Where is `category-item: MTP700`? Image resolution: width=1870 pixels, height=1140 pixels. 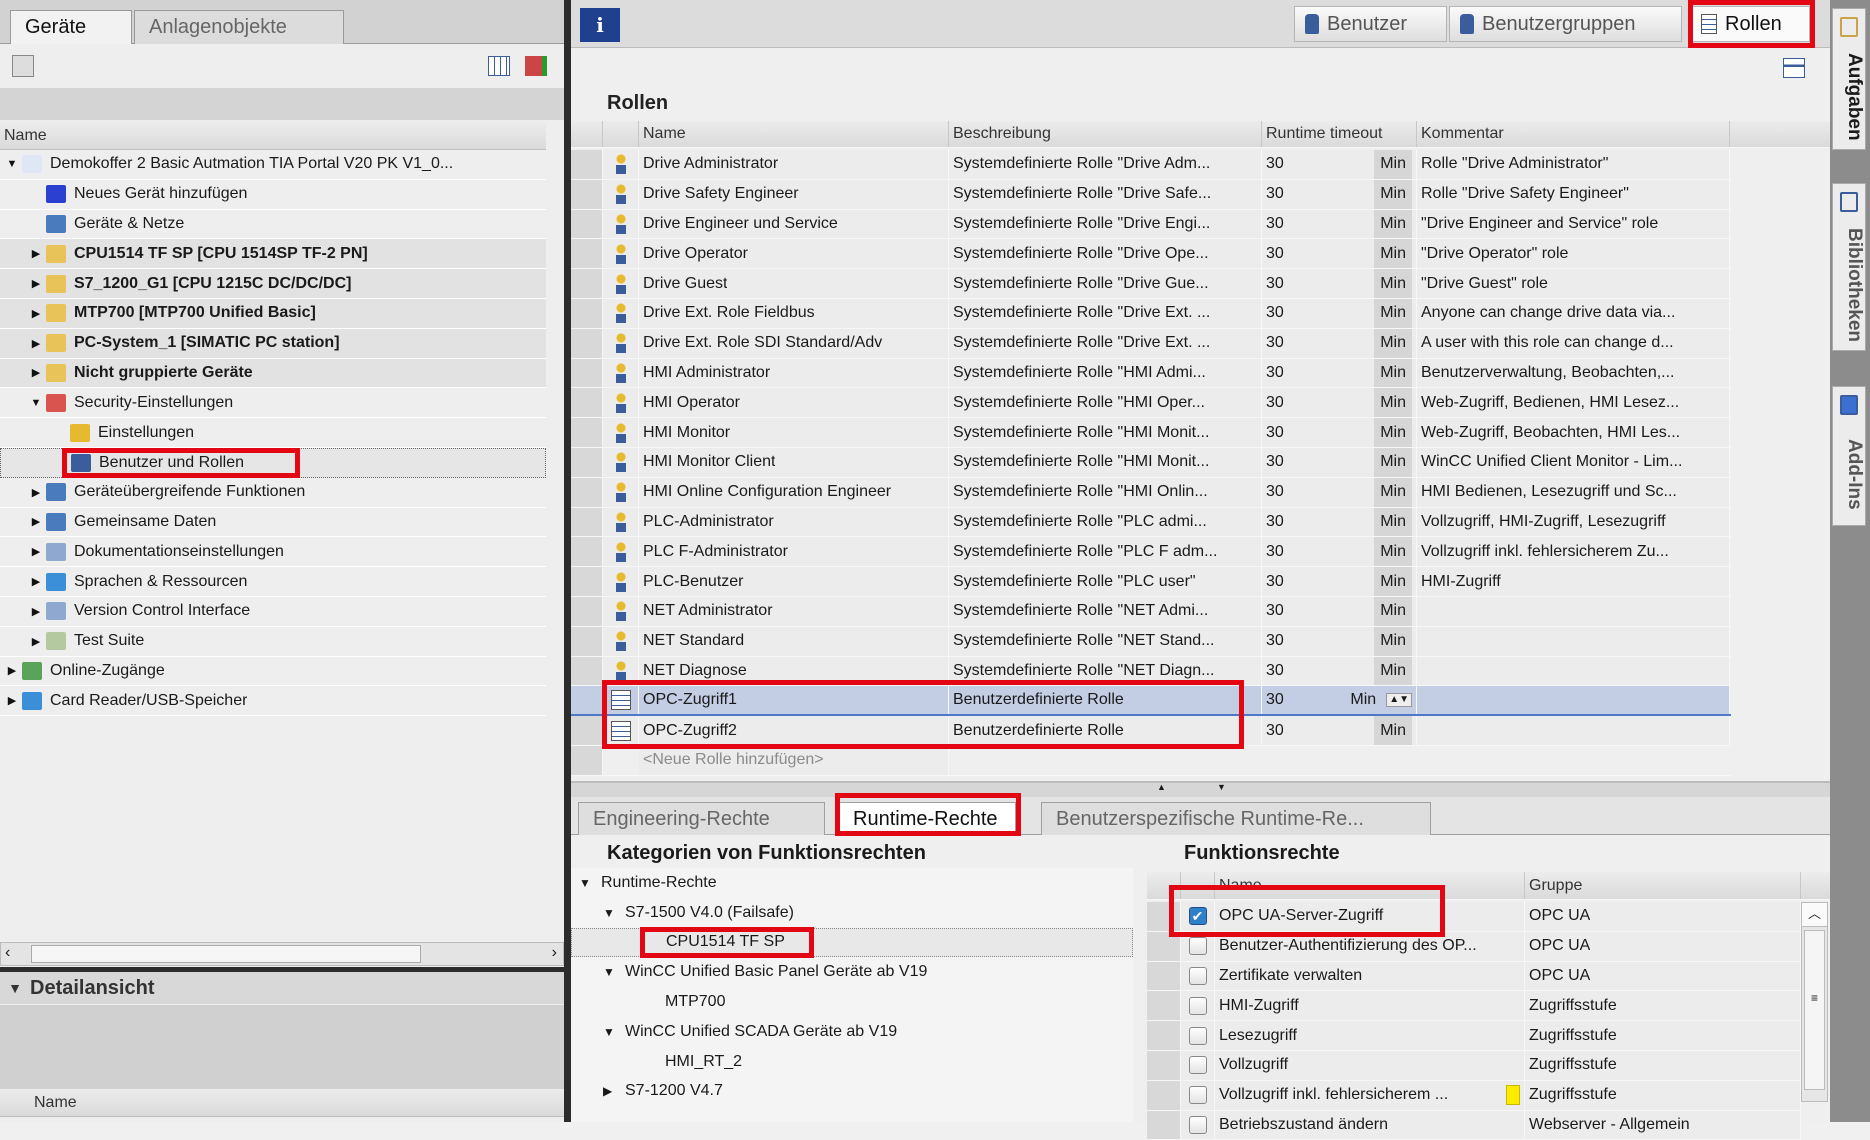
category-item: MTP700 is located at coordinates (852, 1002).